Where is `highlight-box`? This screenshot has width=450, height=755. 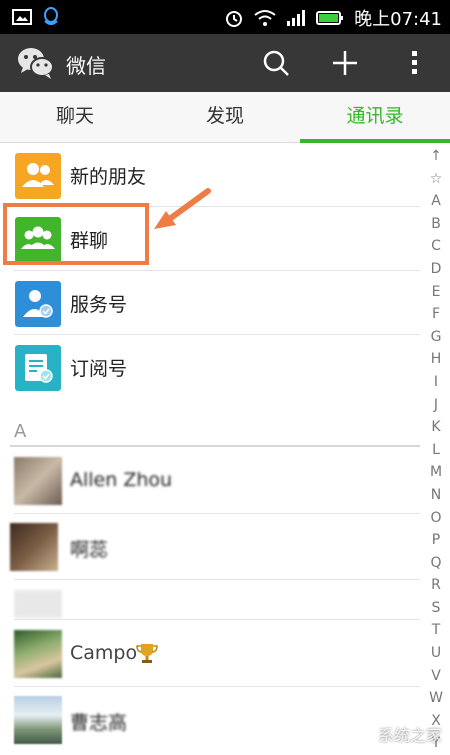
highlight-box is located at coordinates (76, 234).